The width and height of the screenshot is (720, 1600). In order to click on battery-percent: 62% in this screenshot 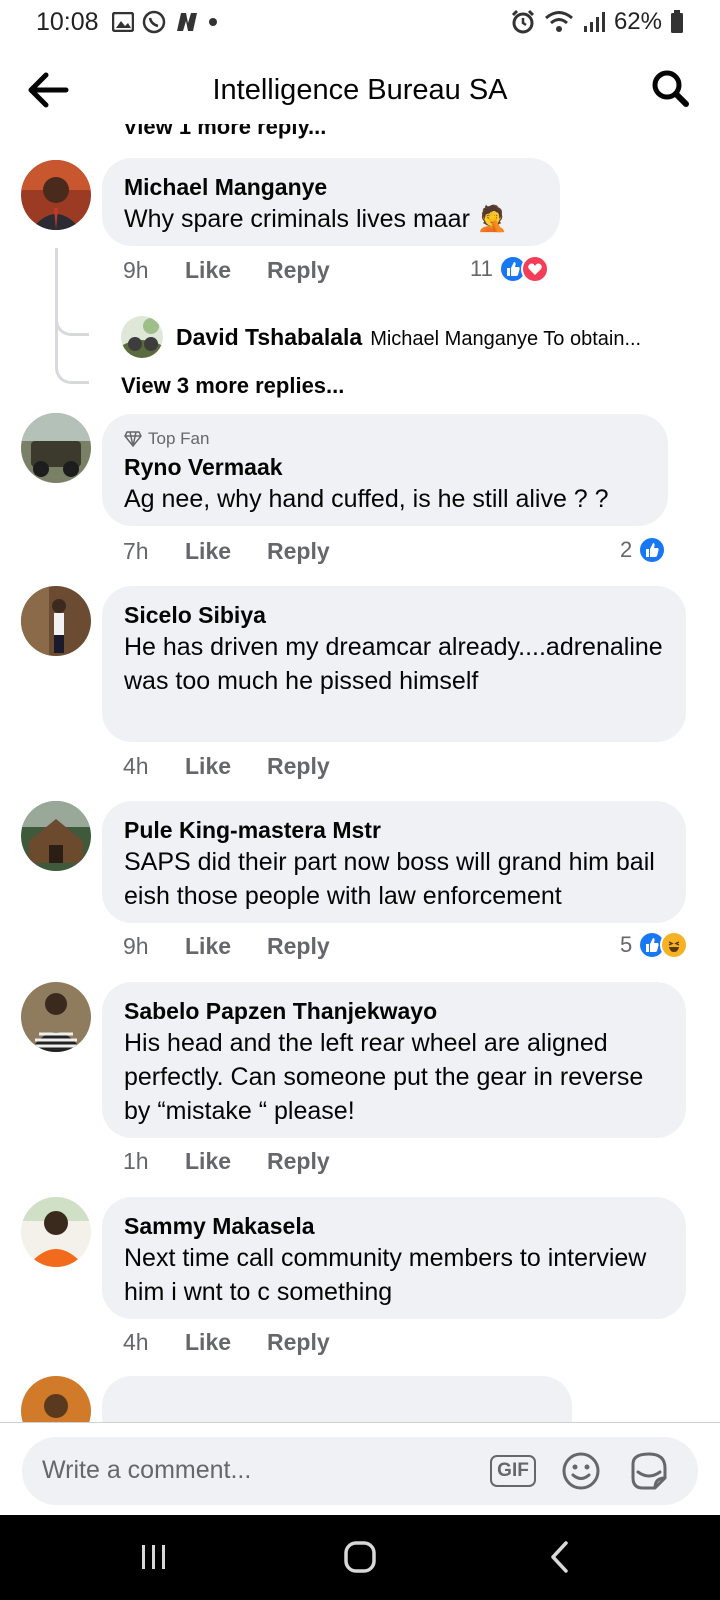, I will do `click(637, 21)`.